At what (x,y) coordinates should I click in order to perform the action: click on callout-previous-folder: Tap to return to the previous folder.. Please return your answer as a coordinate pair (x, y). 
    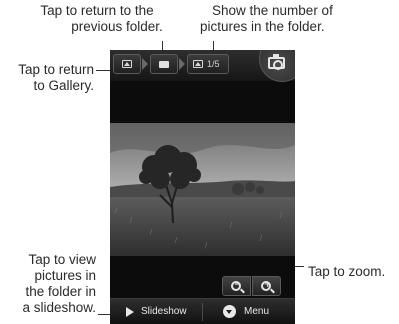
    Looking at the image, I should click on (97, 19).